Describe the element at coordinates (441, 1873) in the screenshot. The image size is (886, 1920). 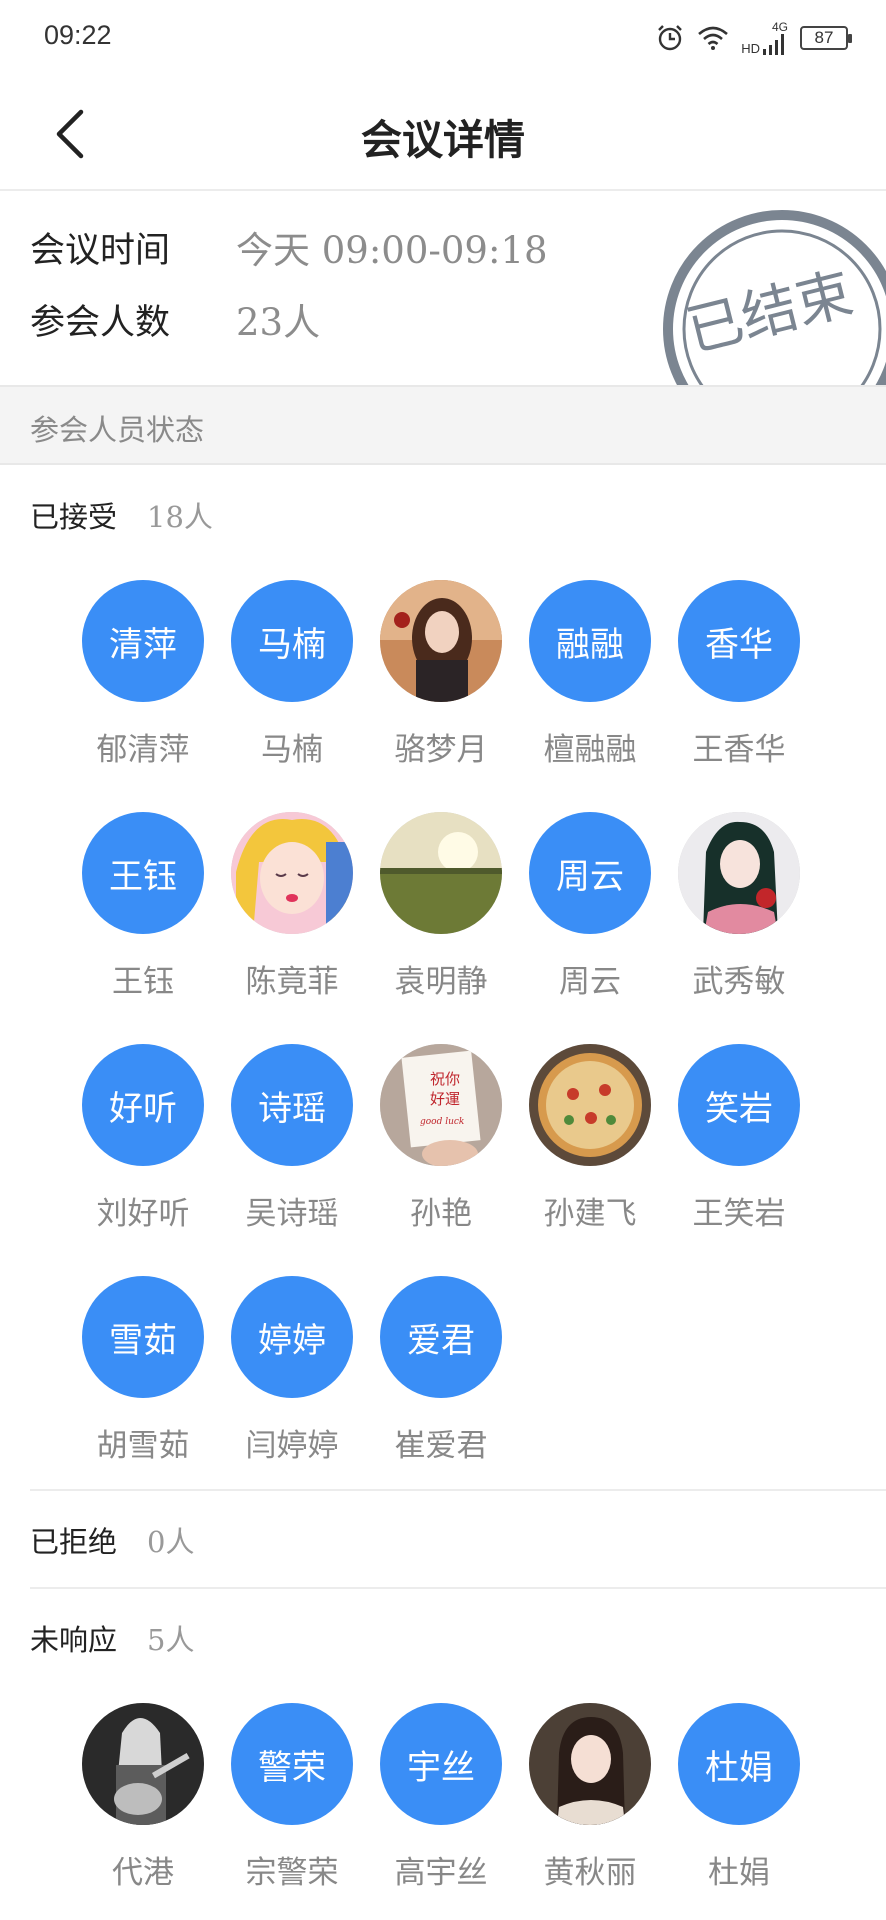
I see `person-name: 高宇丝` at that location.